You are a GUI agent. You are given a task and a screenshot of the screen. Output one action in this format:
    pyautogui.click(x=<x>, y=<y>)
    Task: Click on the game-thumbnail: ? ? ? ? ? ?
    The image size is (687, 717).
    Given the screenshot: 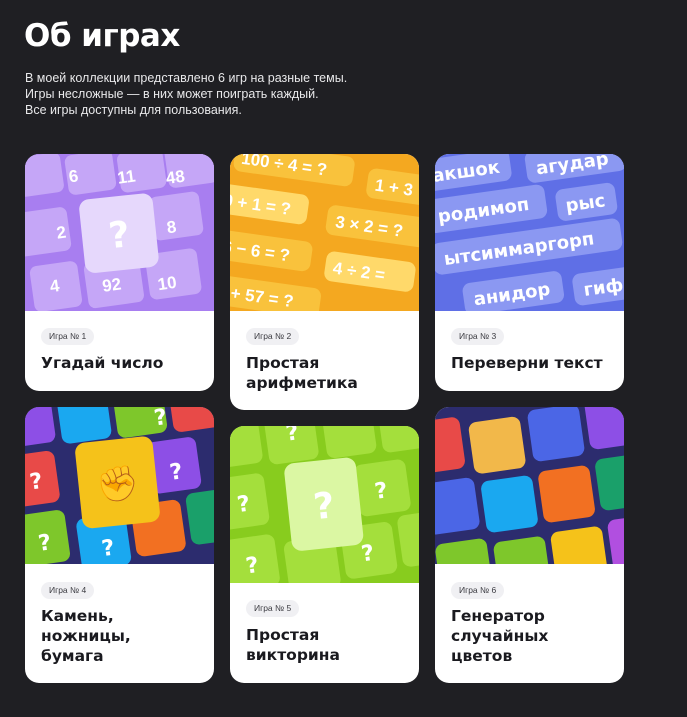 What is the action you would take?
    pyautogui.click(x=324, y=504)
    